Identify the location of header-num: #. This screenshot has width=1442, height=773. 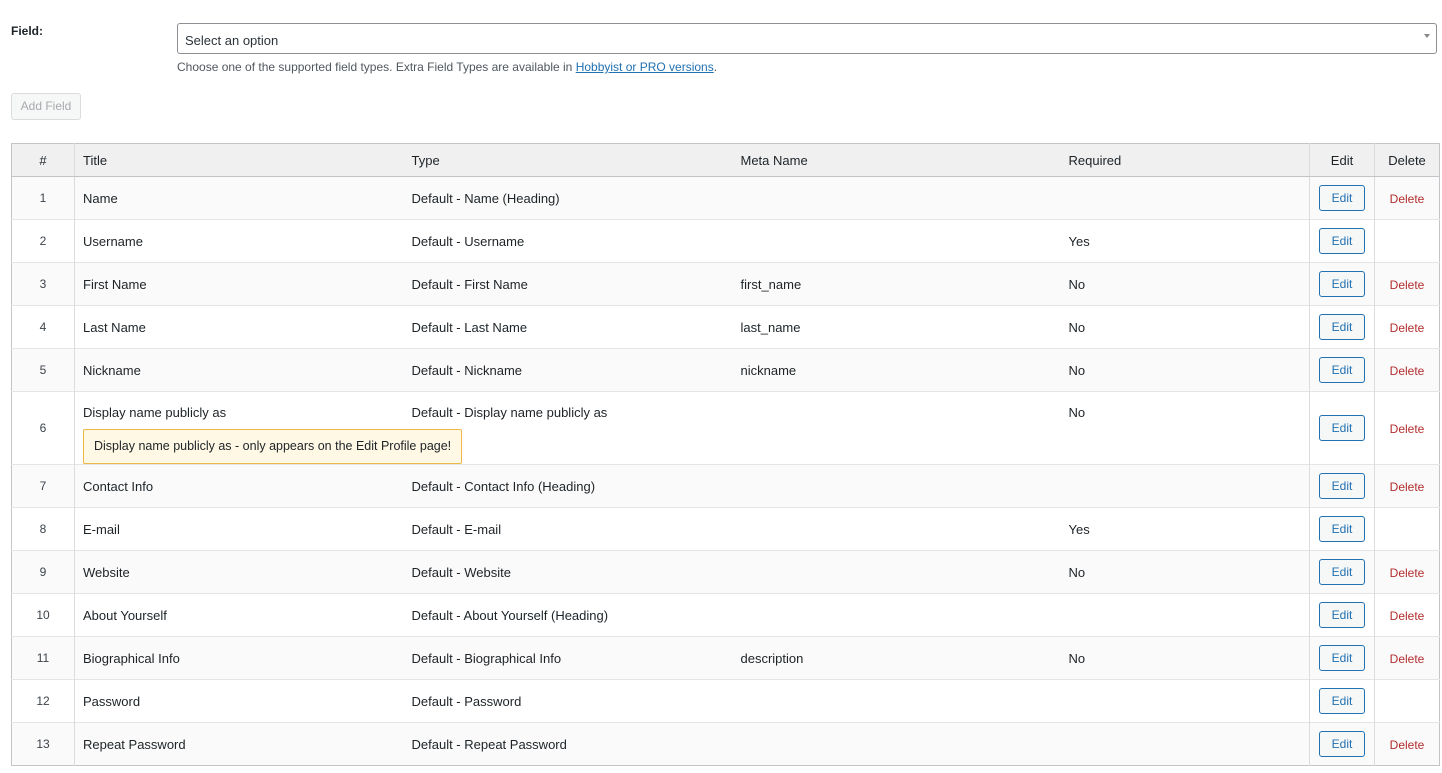
(43, 160).